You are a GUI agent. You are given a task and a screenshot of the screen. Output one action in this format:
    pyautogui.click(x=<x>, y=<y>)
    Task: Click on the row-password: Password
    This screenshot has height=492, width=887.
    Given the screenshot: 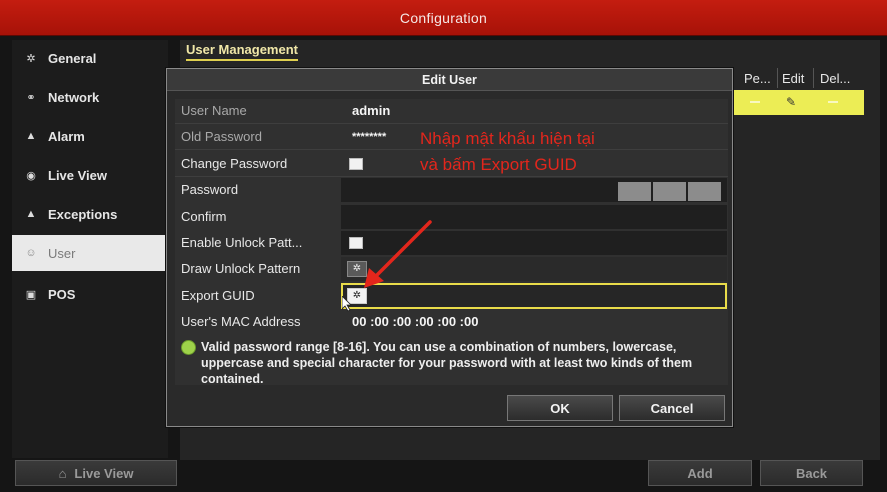 What is the action you would take?
    pyautogui.click(x=451, y=190)
    